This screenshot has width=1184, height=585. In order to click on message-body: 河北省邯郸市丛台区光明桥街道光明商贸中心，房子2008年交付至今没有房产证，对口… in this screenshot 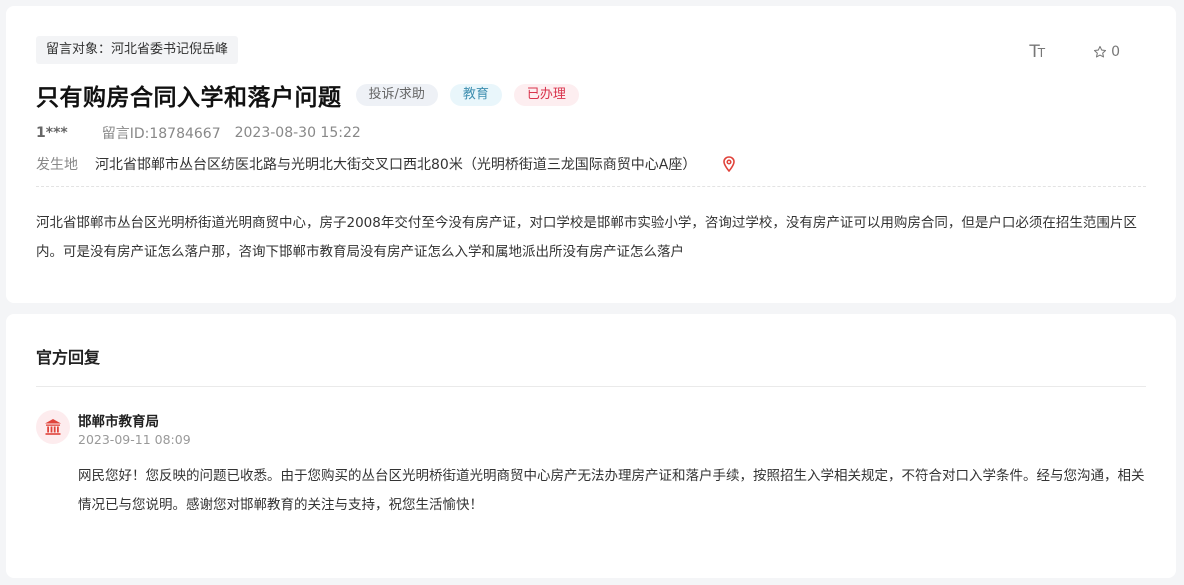, I will do `click(586, 237)`.